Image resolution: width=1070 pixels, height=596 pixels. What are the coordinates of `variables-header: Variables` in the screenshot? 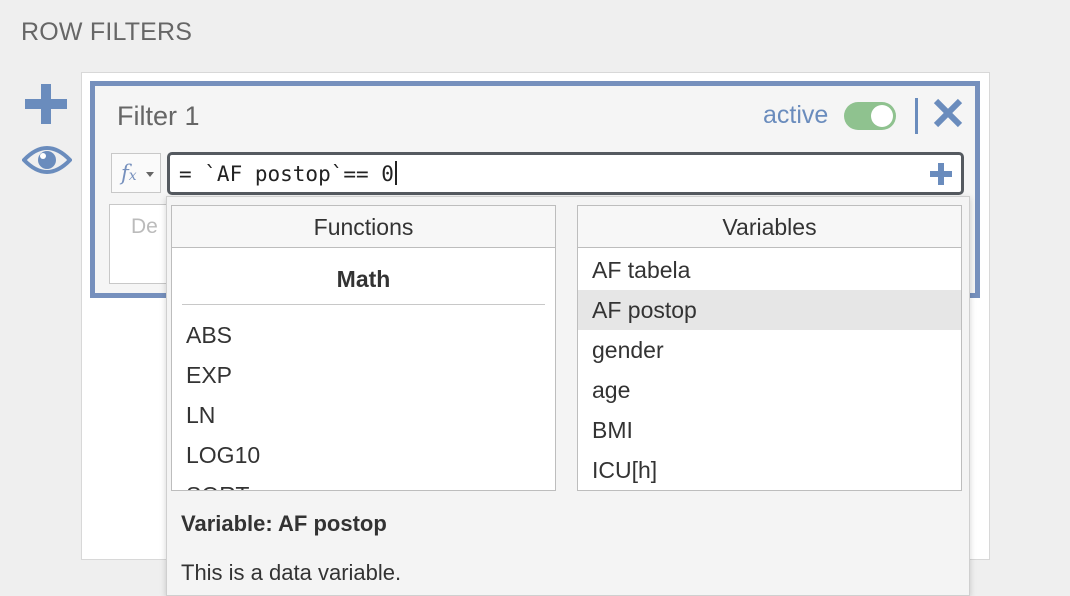 It's located at (769, 227).